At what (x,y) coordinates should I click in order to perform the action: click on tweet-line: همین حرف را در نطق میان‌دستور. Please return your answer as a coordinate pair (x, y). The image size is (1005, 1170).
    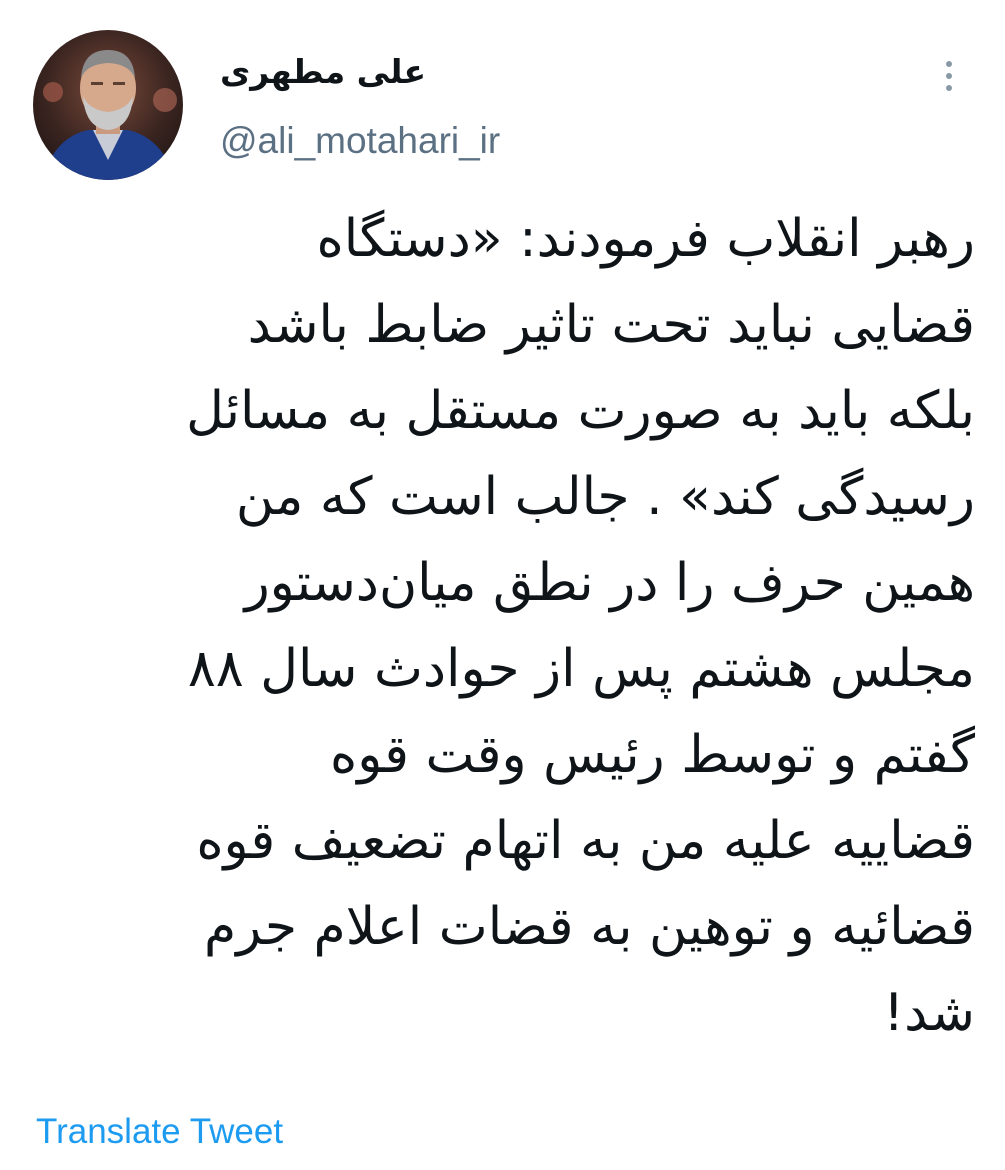
    Looking at the image, I should click on (609, 583).